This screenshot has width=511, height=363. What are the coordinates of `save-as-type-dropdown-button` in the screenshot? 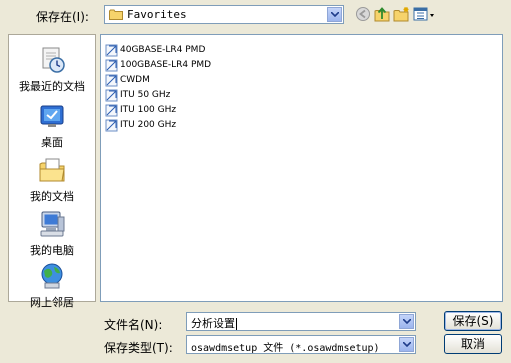 It's located at (406, 344).